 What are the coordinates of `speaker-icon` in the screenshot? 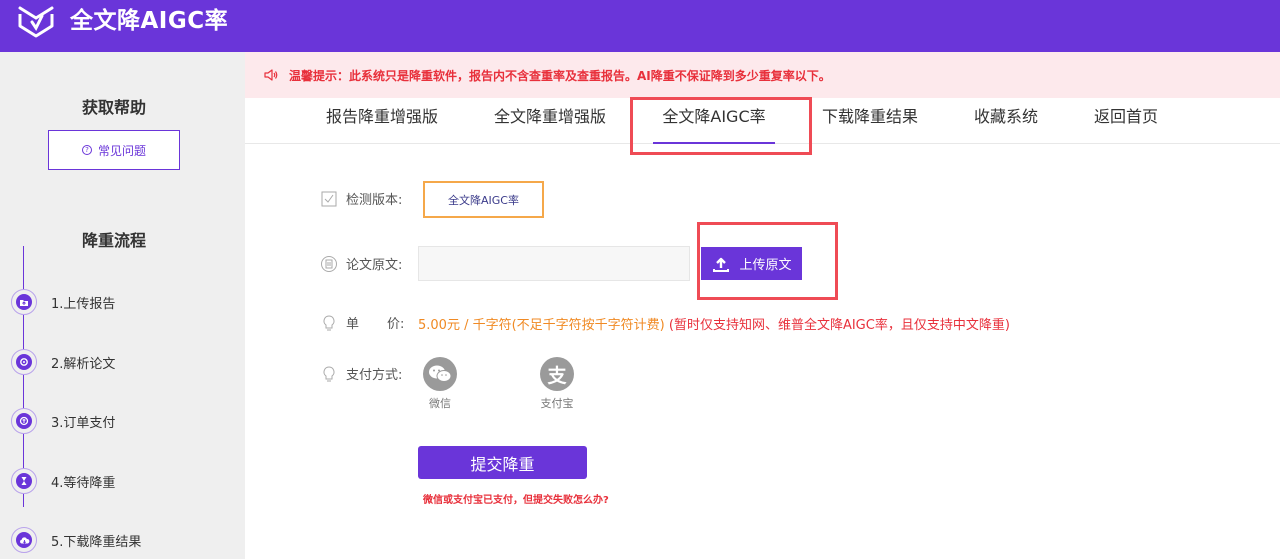 It's located at (271, 75).